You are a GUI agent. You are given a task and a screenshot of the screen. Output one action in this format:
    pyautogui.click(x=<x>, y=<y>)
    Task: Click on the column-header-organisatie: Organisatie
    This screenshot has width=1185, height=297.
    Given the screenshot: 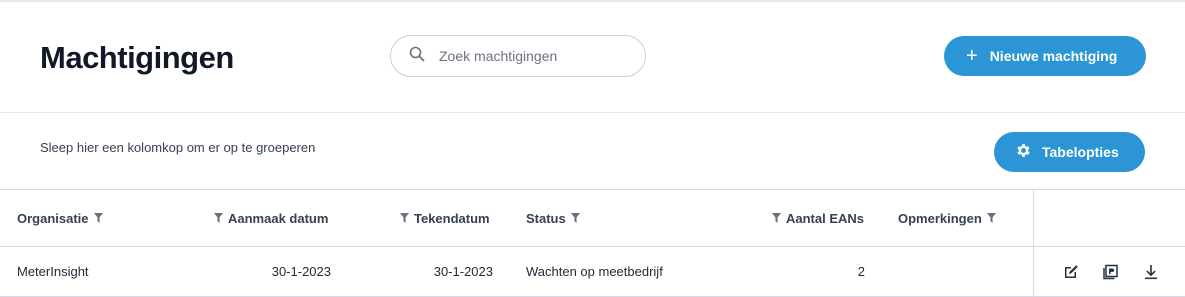 What is the action you would take?
    pyautogui.click(x=62, y=218)
    